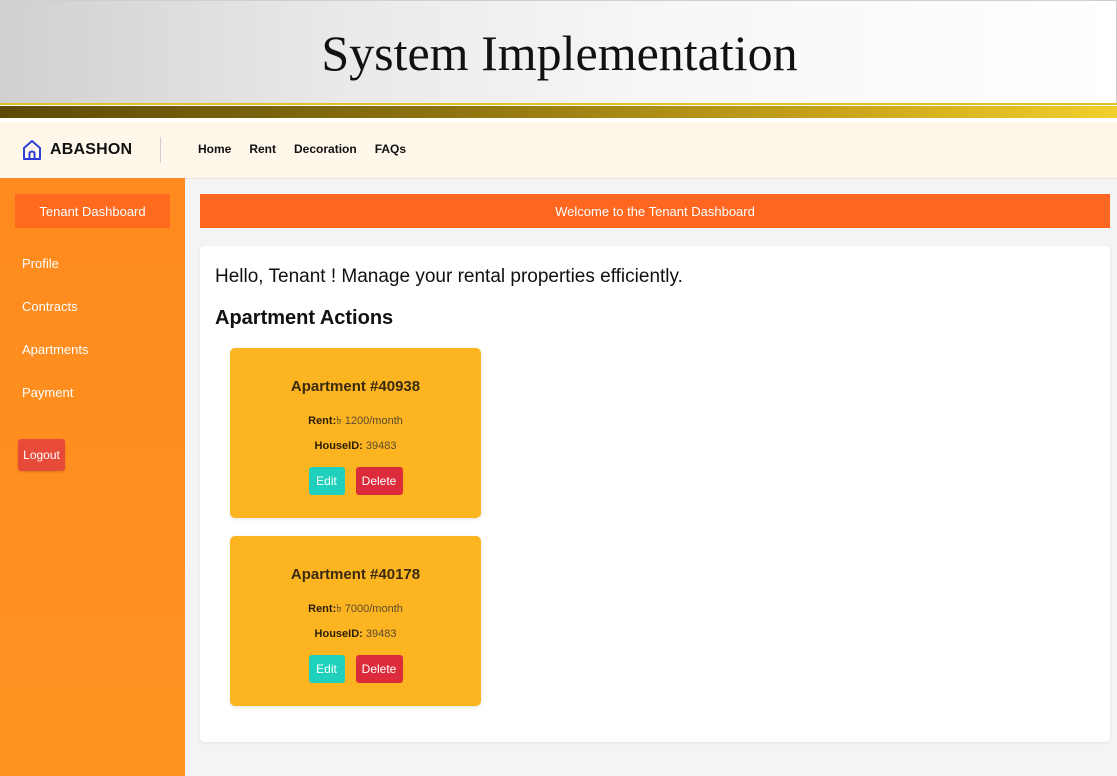 The width and height of the screenshot is (1117, 776). I want to click on sidebar-item-profile: Profile, so click(40, 263).